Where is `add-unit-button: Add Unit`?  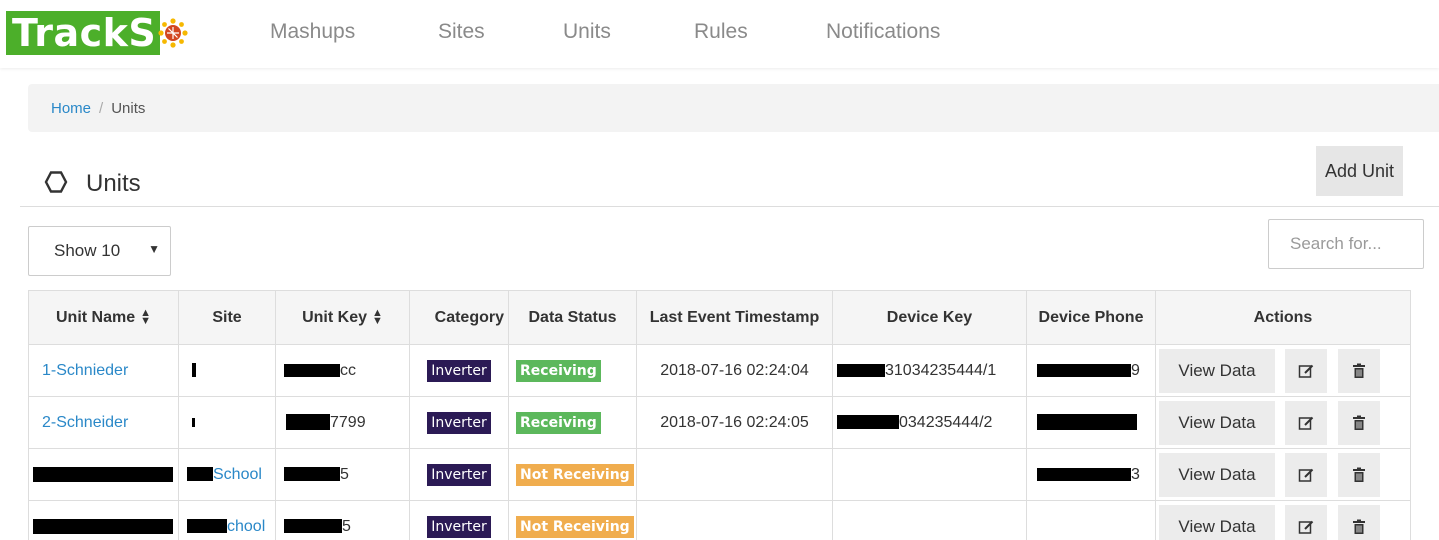
add-unit-button: Add Unit is located at coordinates (1359, 171).